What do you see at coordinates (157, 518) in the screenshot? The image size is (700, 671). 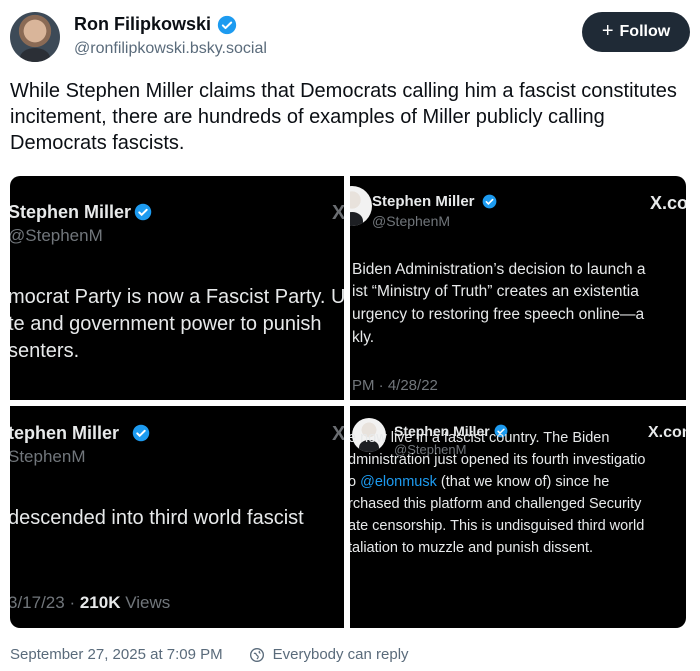 I see `tweet-text-line: descended into third world fascist` at bounding box center [157, 518].